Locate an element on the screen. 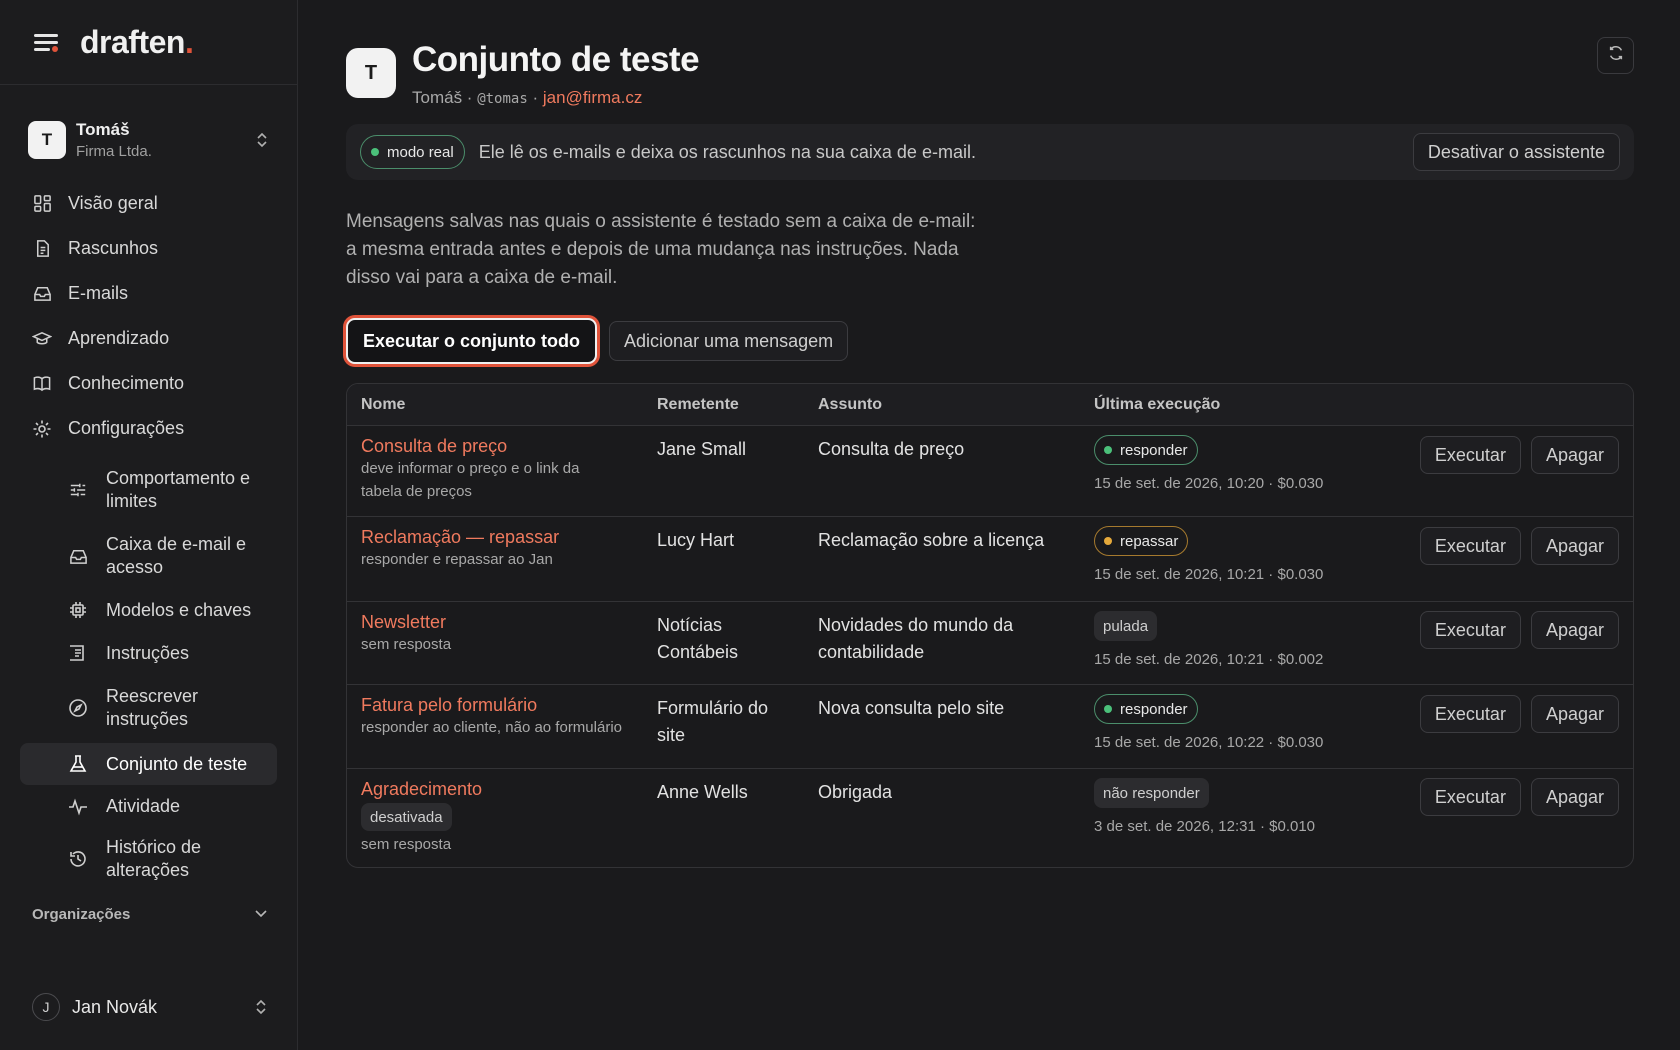 The height and width of the screenshot is (1050, 1680). organizations-toggle: Organizações is located at coordinates (150, 914).